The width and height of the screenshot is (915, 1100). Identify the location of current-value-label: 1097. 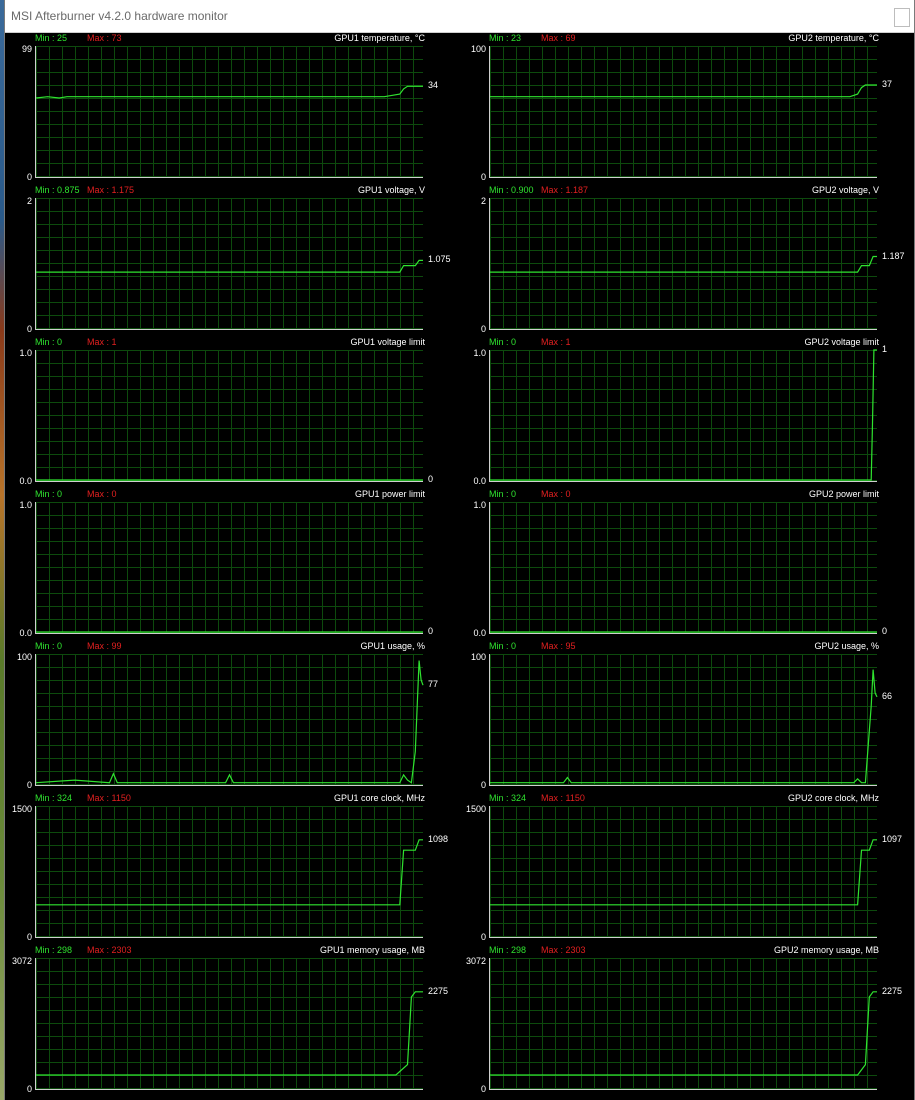
(892, 838).